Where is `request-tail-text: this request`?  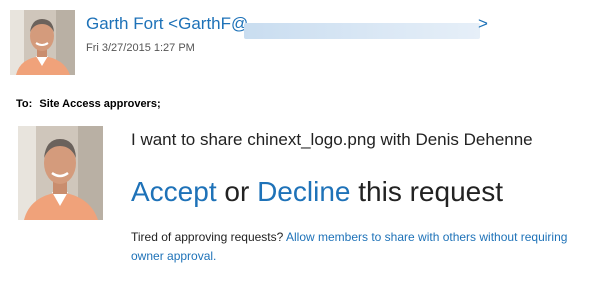 request-tail-text: this request is located at coordinates (426, 191).